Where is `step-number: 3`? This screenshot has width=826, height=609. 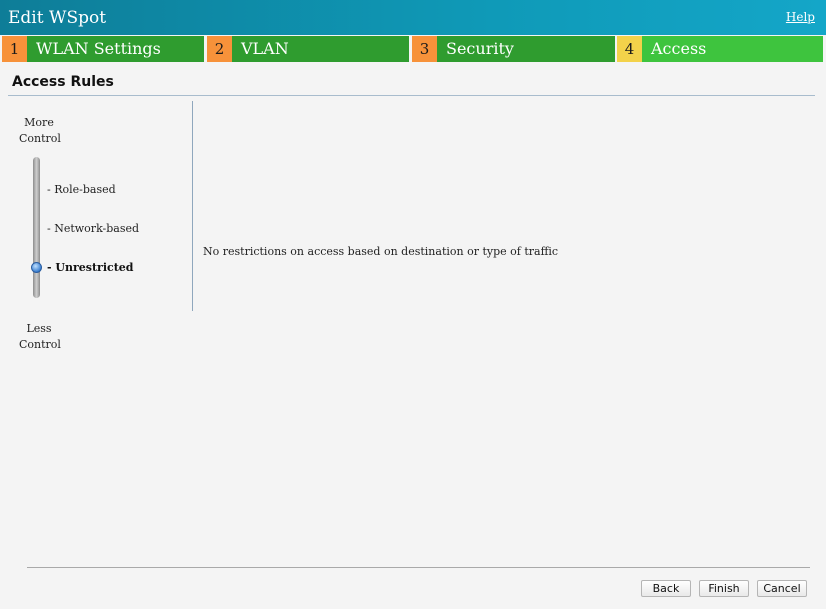
step-number: 3 is located at coordinates (424, 49).